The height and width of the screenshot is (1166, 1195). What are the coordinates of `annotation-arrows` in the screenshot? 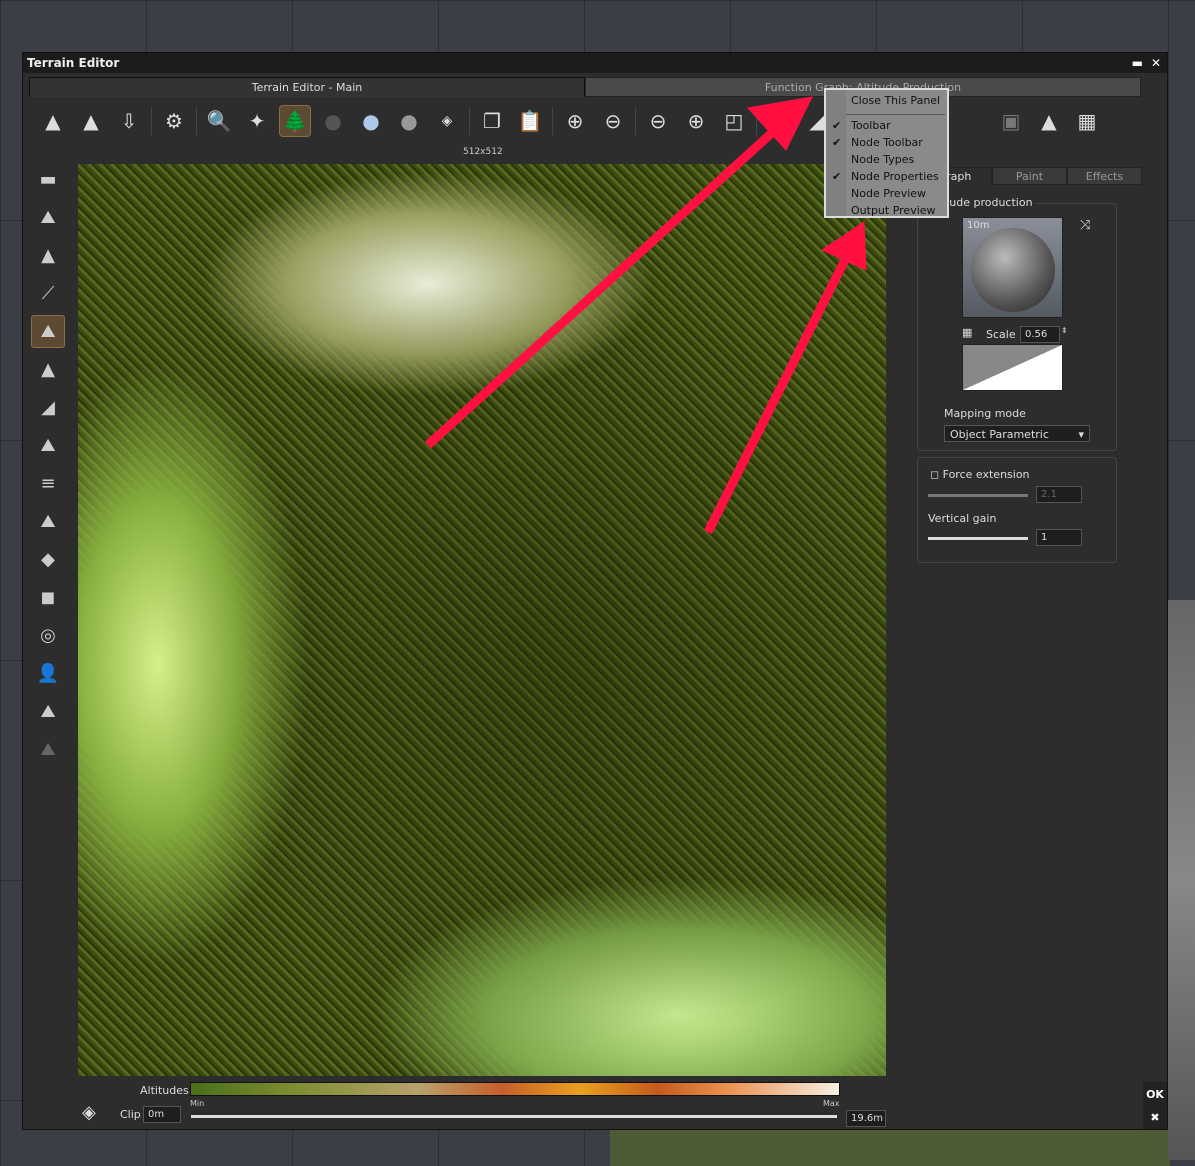 It's located at (645, 315).